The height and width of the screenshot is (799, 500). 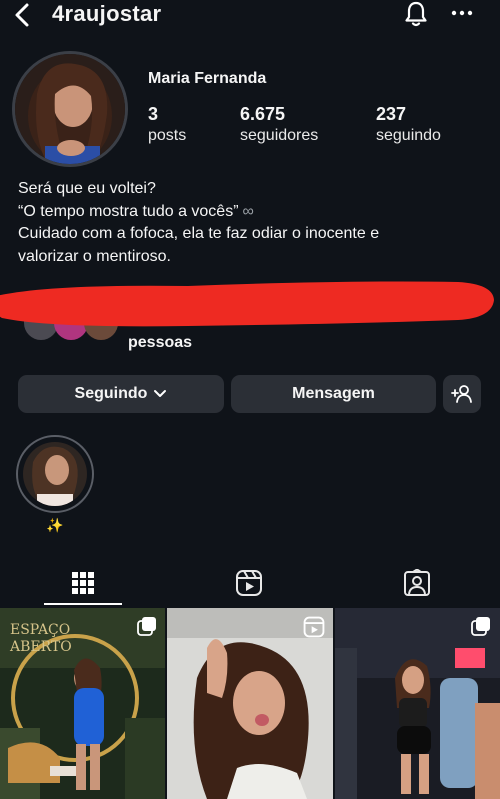 What do you see at coordinates (111, 393) in the screenshot?
I see `following-button-label: Seguindo` at bounding box center [111, 393].